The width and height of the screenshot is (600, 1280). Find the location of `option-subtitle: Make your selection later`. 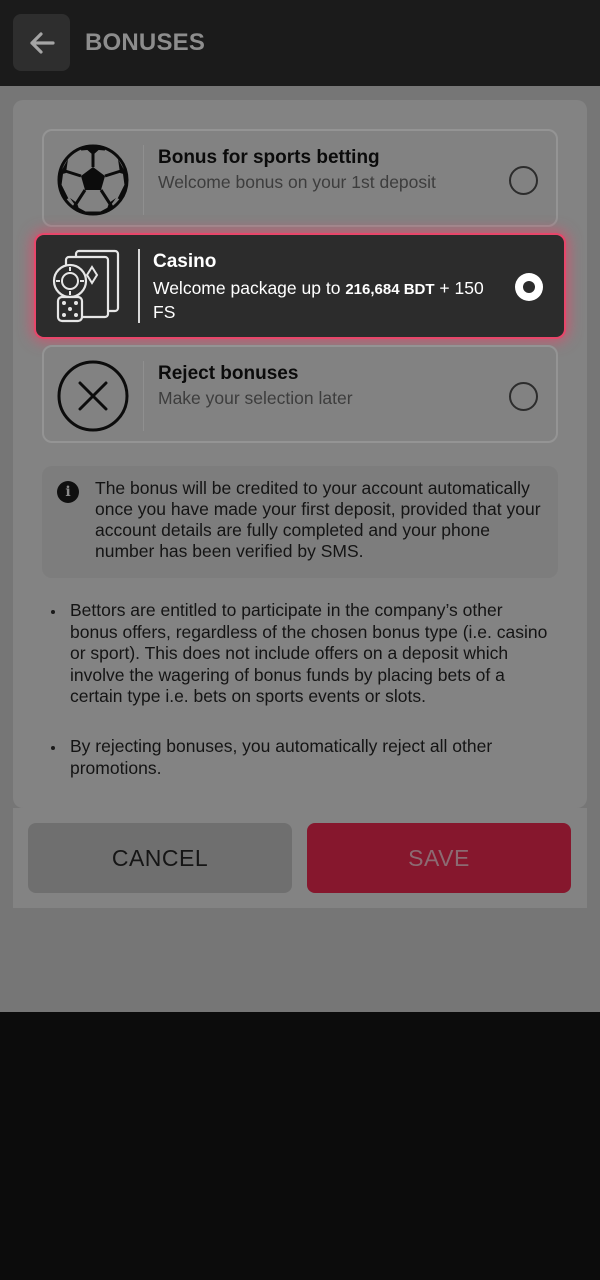

option-subtitle: Make your selection later is located at coordinates (255, 398).